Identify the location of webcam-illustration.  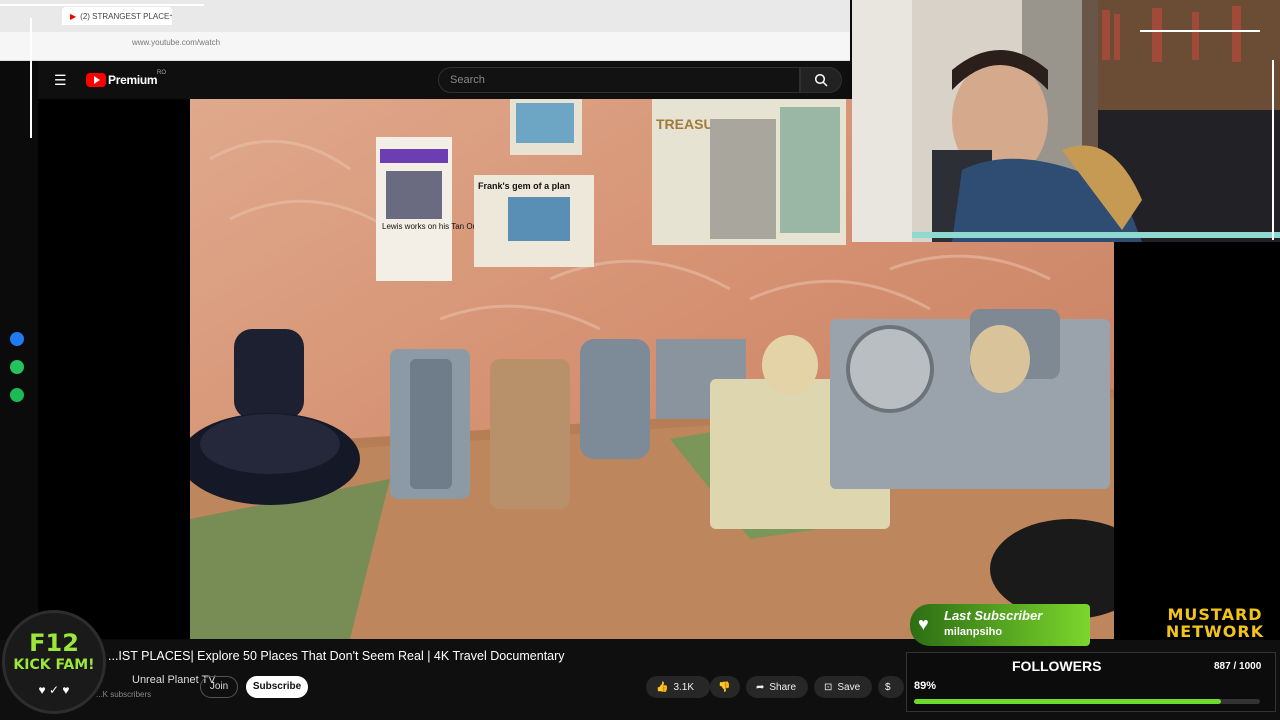
(1066, 121).